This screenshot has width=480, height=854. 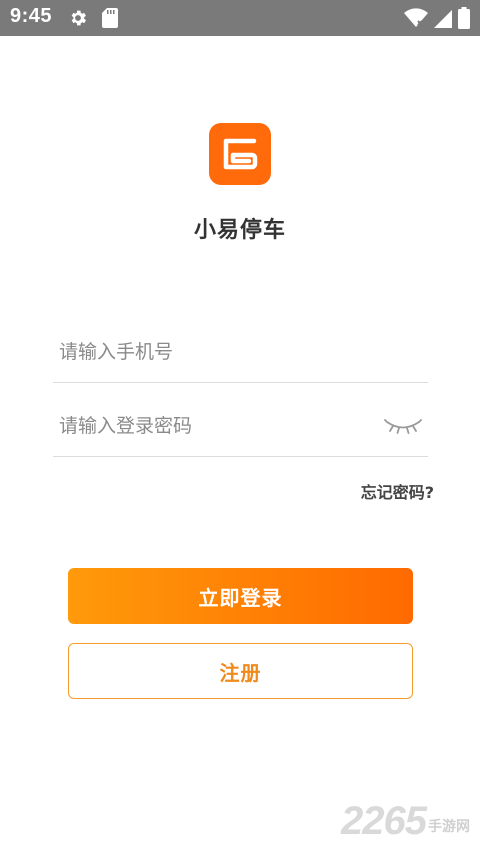 I want to click on sd-card-icon, so click(x=110, y=18).